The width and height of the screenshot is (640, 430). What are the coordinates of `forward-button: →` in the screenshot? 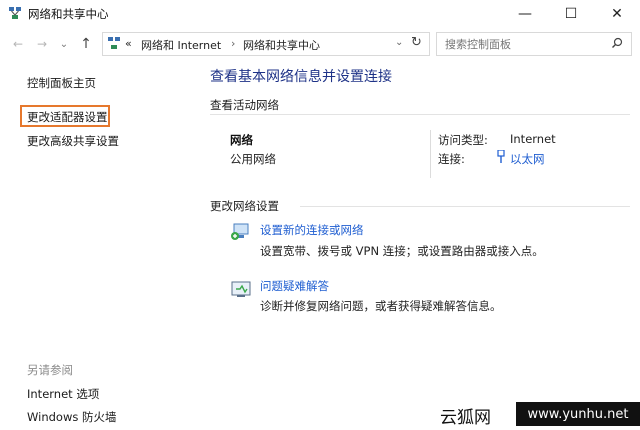 It's located at (42, 44).